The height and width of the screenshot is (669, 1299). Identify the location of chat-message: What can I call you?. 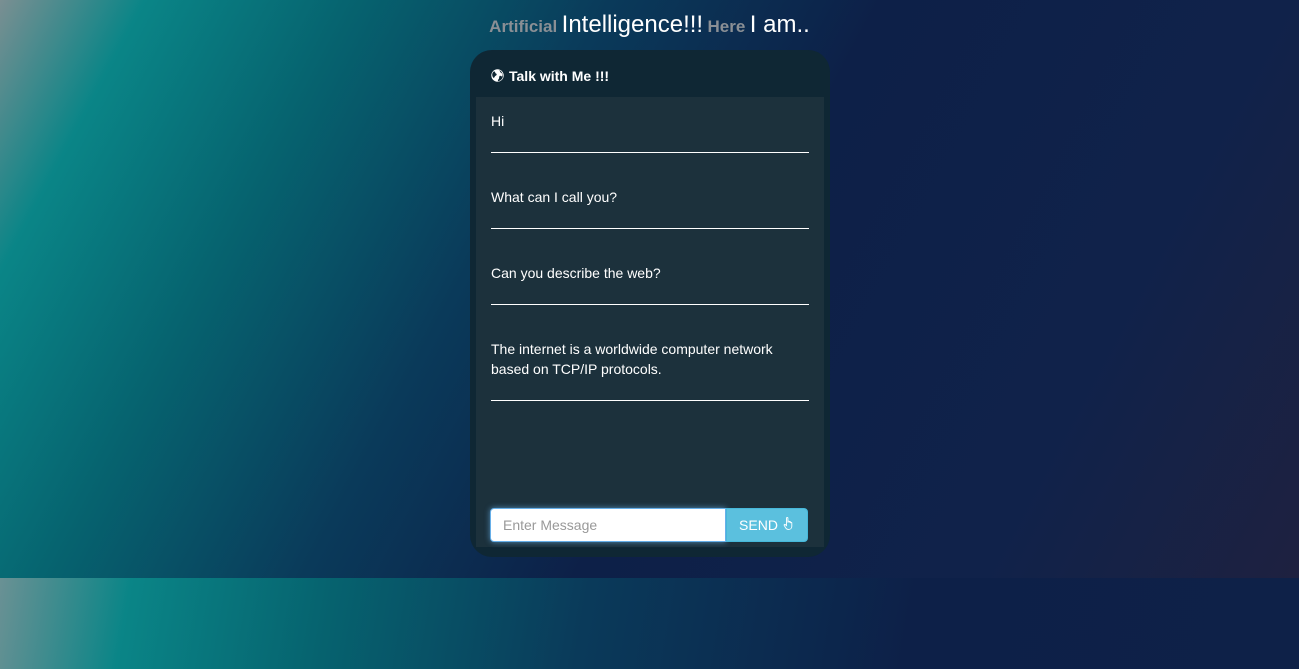
(650, 208).